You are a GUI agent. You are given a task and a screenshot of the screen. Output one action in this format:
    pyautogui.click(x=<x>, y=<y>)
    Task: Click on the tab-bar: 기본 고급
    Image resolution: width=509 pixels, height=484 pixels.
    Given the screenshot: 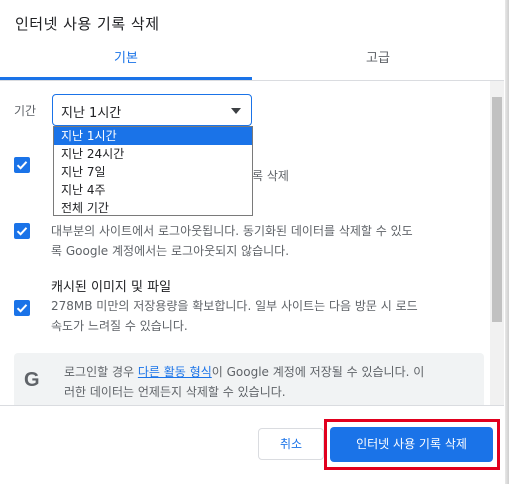 What is the action you would take?
    pyautogui.click(x=252, y=60)
    